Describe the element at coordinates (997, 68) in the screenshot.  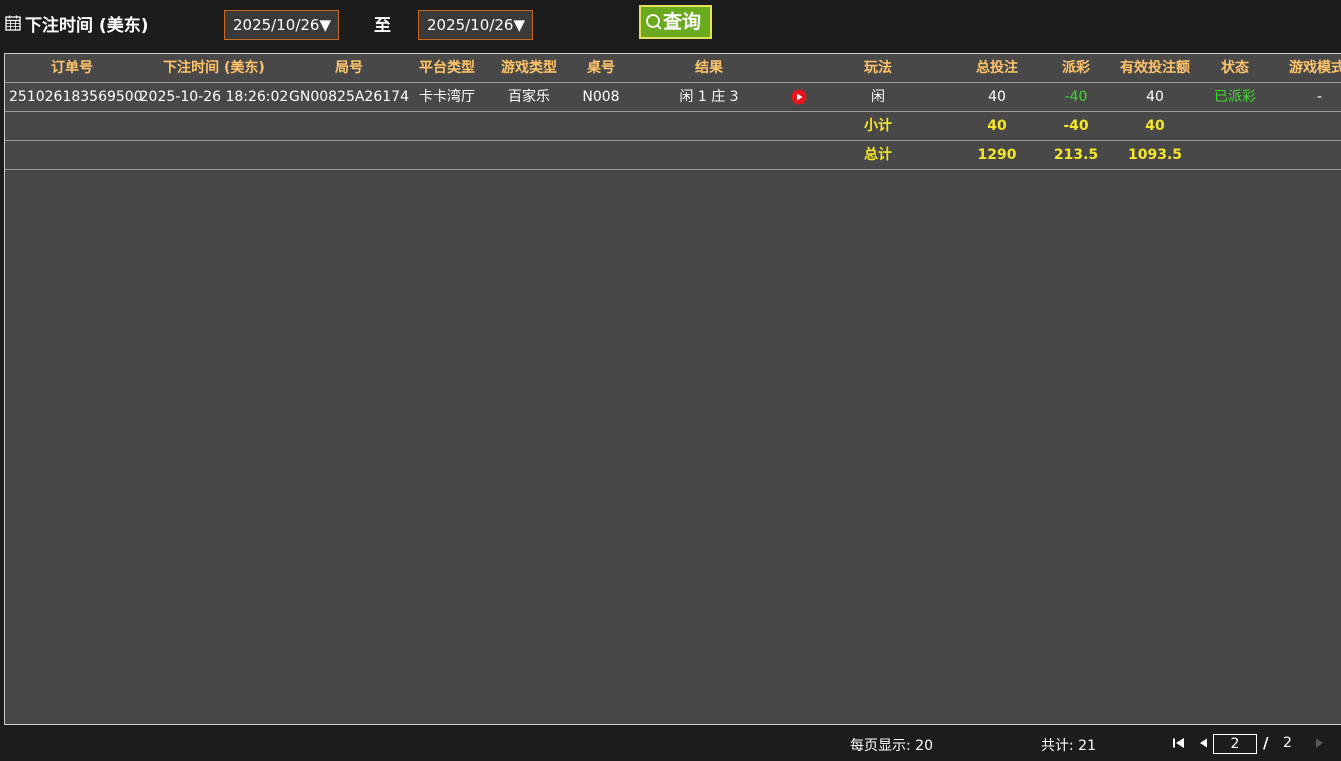
I see `col-header-total-bet: 总投注` at that location.